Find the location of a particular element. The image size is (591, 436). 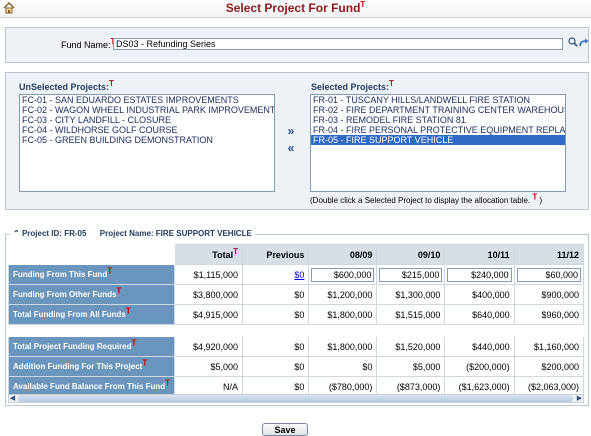

row-header-text: Total Project Funding Required is located at coordinates (72, 346).